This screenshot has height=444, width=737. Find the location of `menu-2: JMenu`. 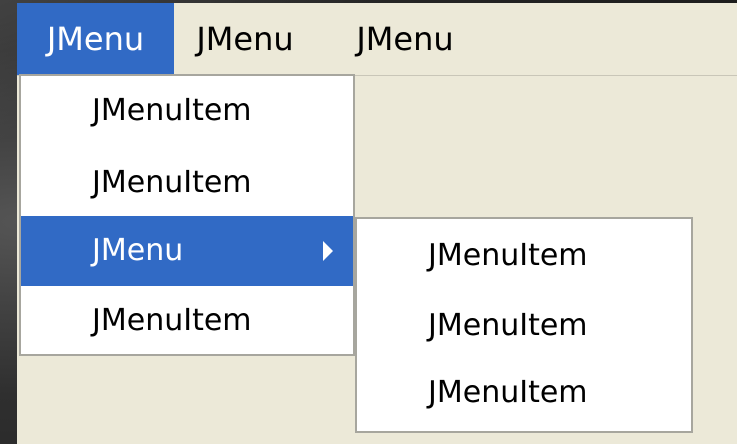

menu-2: JMenu is located at coordinates (245, 39).